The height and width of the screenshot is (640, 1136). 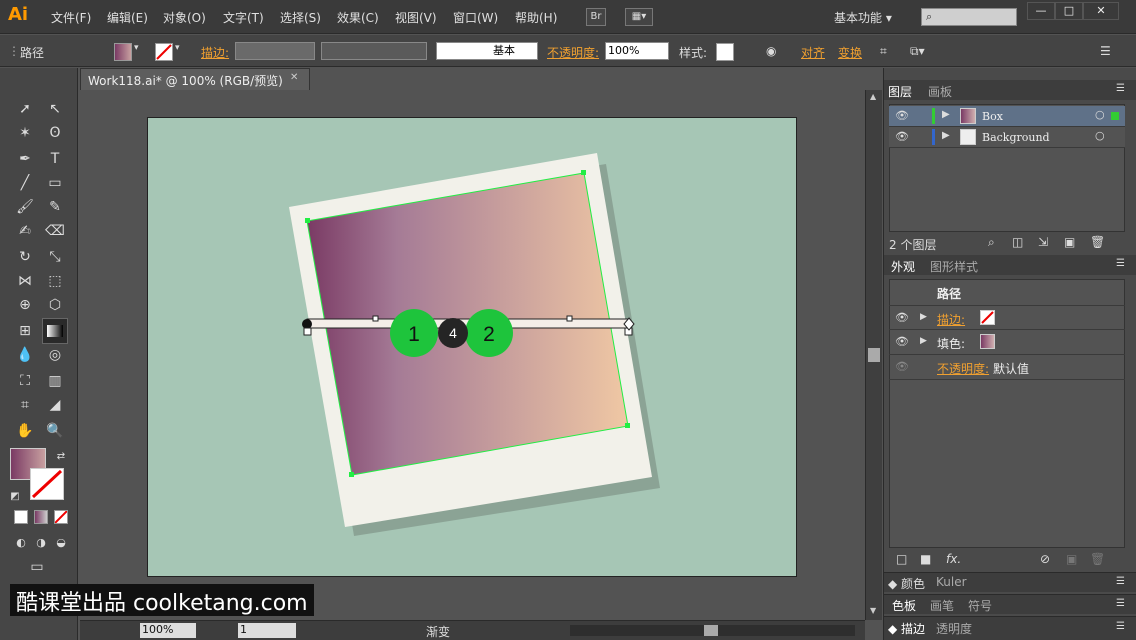 What do you see at coordinates (267, 630) in the screenshot?
I see `artboard-number-field: 1` at bounding box center [267, 630].